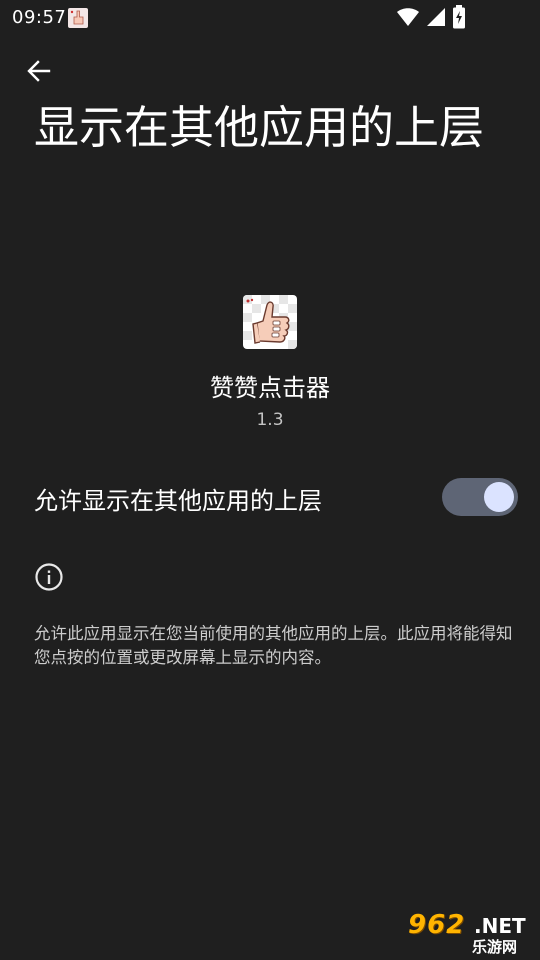 This screenshot has height=960, width=540. I want to click on battery-charging-icon, so click(459, 17).